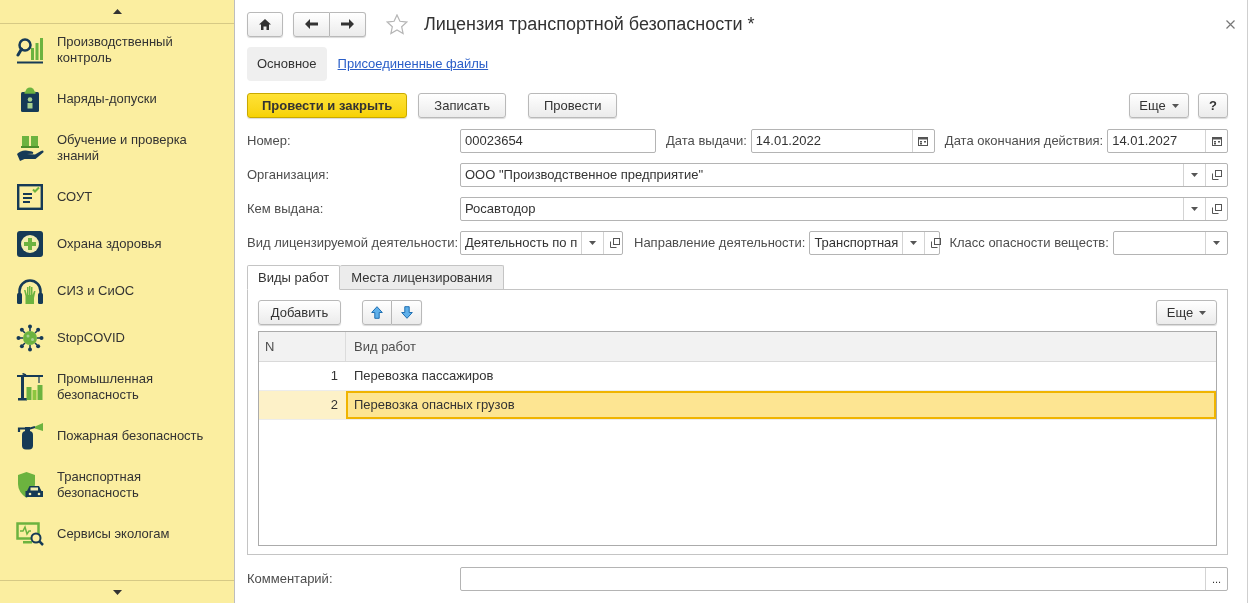  Describe the element at coordinates (1170, 243) in the screenshot. I see `select-field` at that location.